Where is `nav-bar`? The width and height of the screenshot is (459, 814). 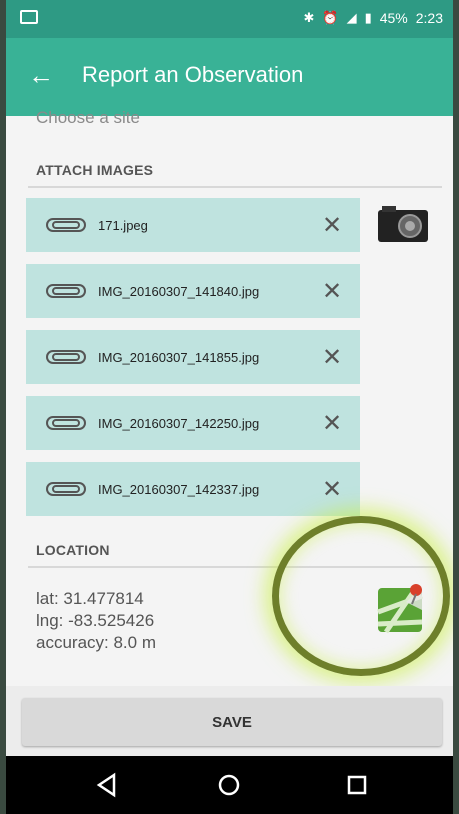
nav-bar is located at coordinates (229, 785).